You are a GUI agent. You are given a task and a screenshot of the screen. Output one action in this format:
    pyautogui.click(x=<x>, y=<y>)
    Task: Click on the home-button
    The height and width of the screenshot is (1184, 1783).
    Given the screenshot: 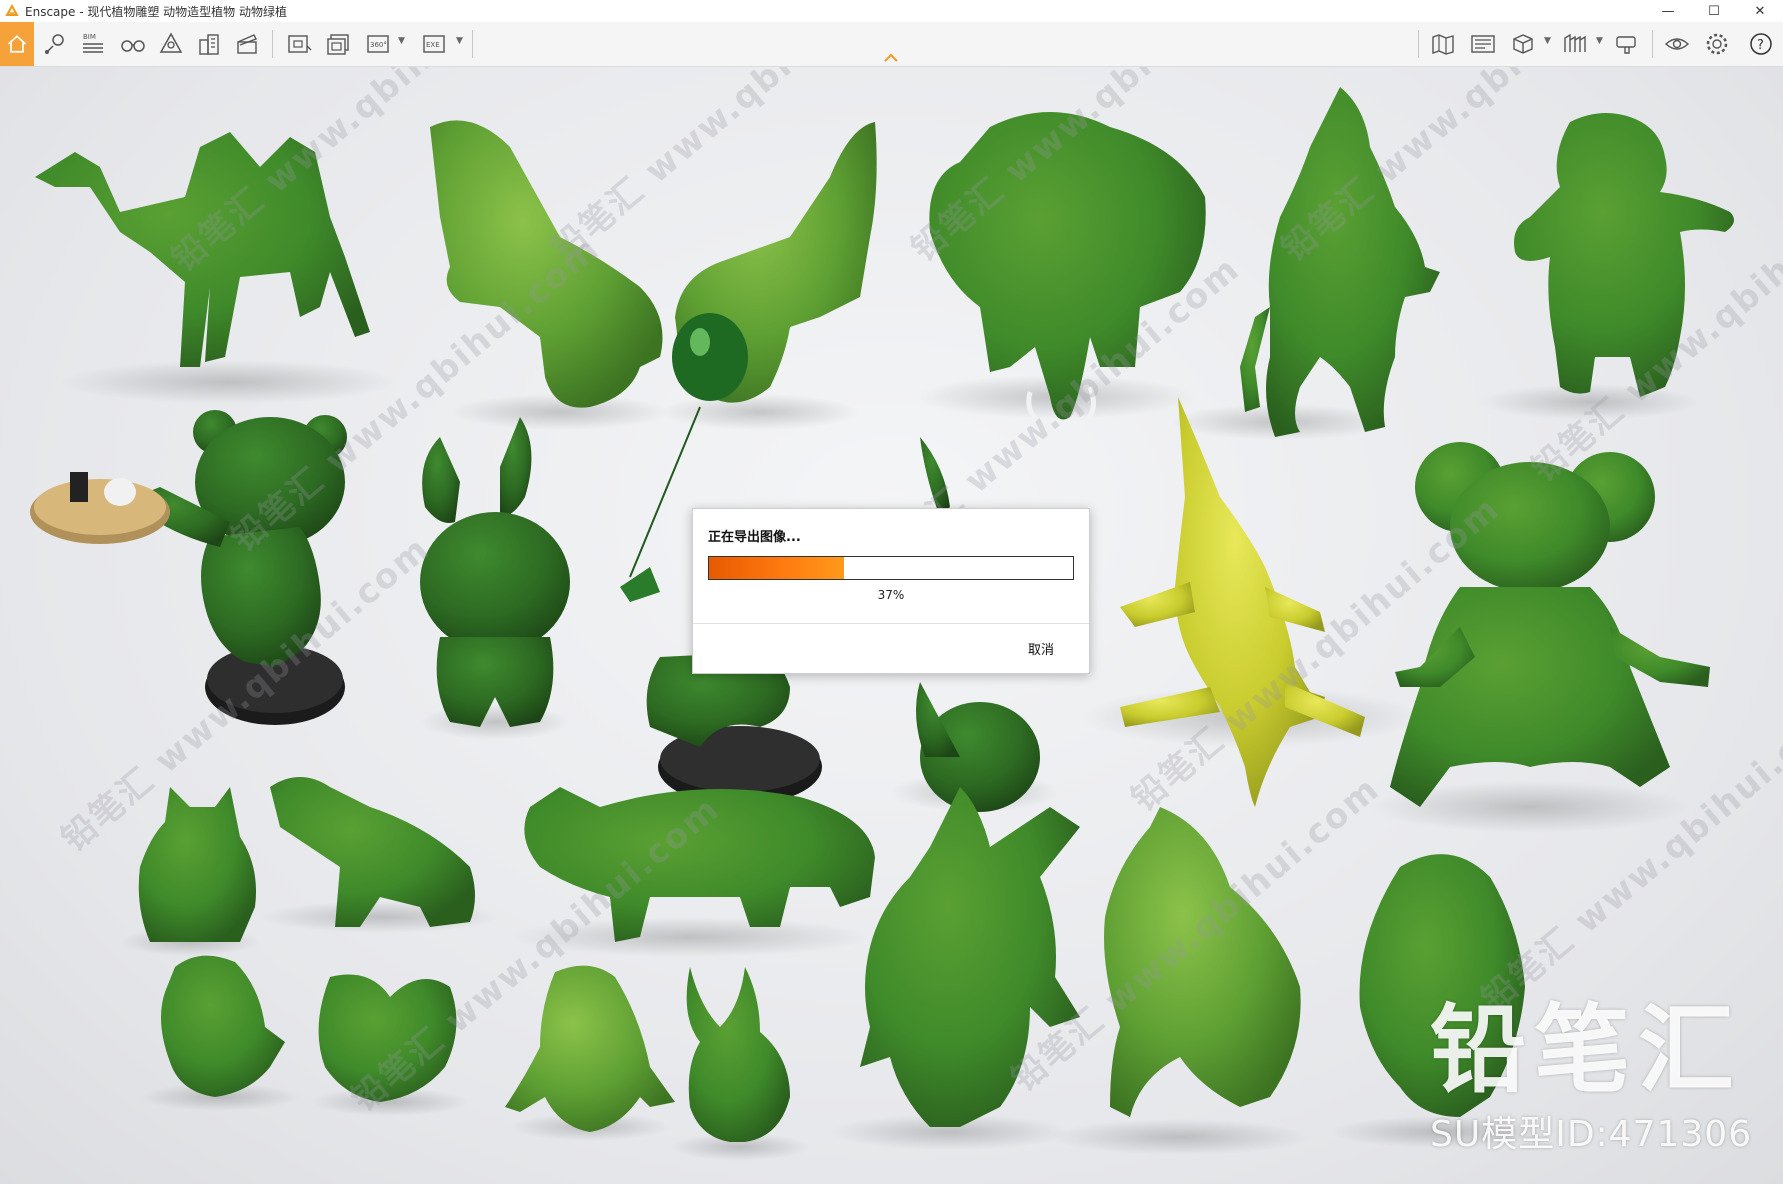 What is the action you would take?
    pyautogui.click(x=17, y=44)
    